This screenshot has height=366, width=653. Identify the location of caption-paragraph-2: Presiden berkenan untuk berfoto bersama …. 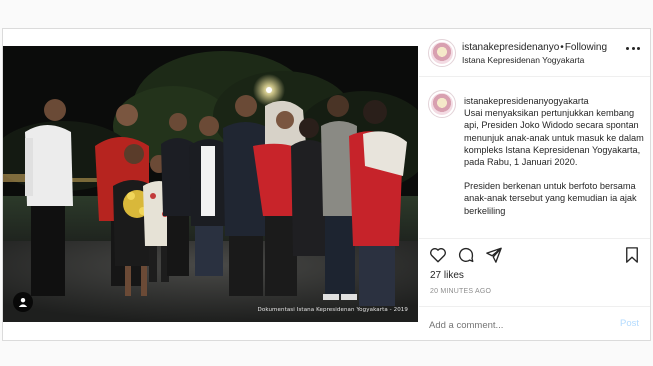
(550, 198).